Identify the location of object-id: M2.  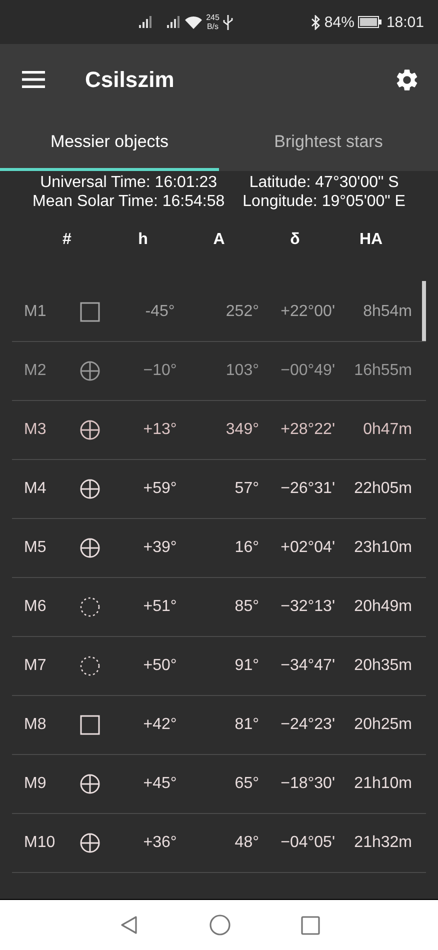
(35, 371).